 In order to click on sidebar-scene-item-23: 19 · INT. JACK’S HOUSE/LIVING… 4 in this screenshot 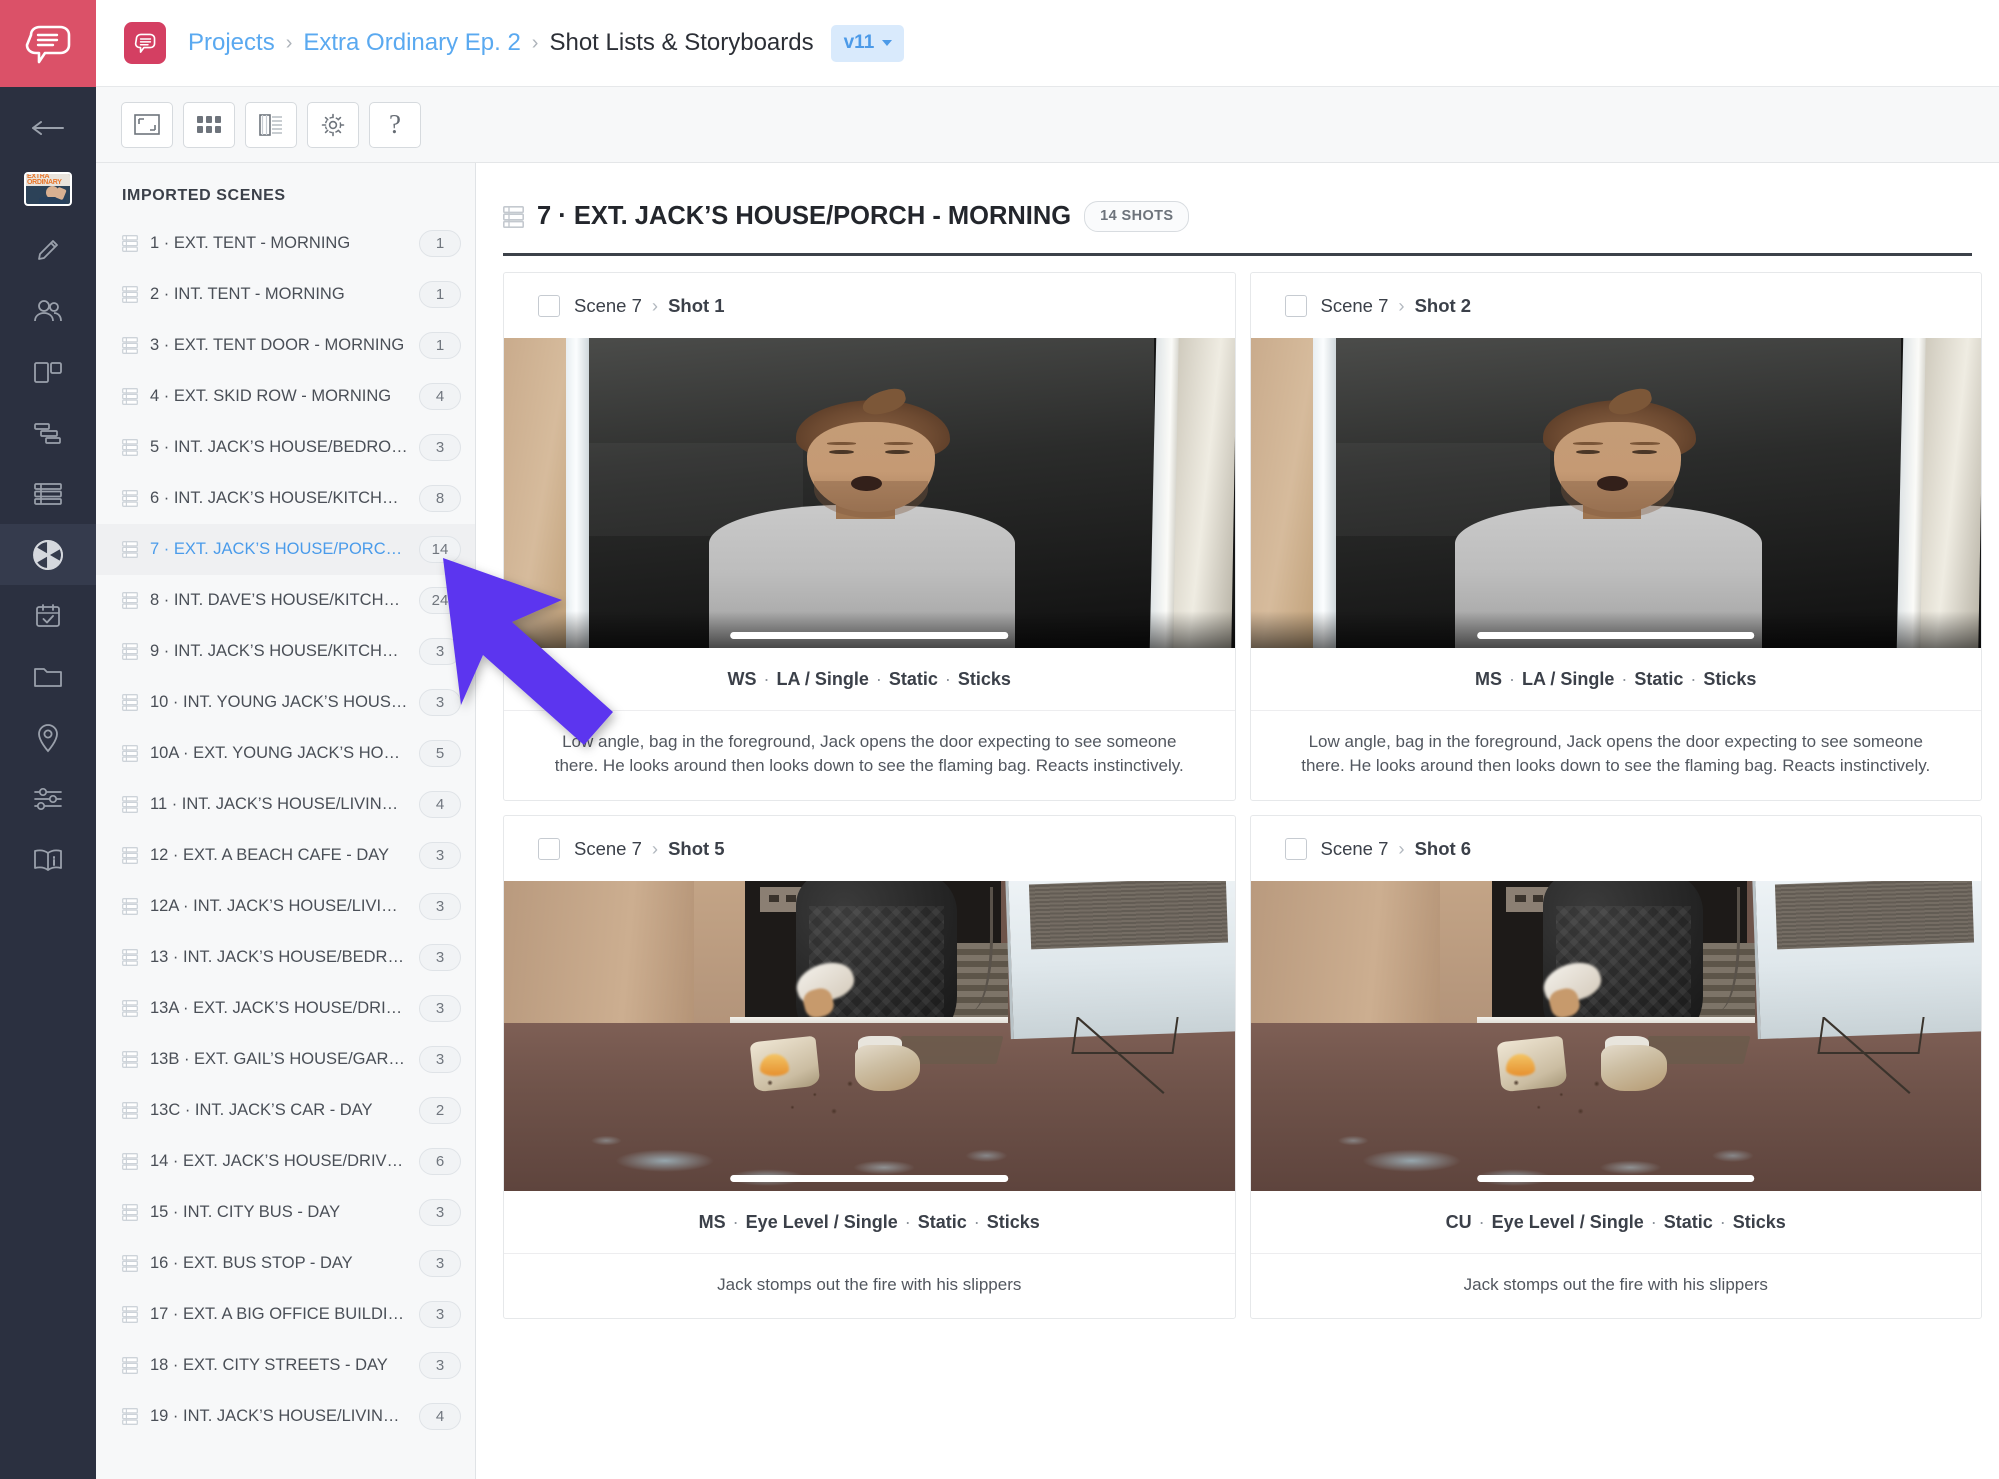, I will do `click(285, 1416)`.